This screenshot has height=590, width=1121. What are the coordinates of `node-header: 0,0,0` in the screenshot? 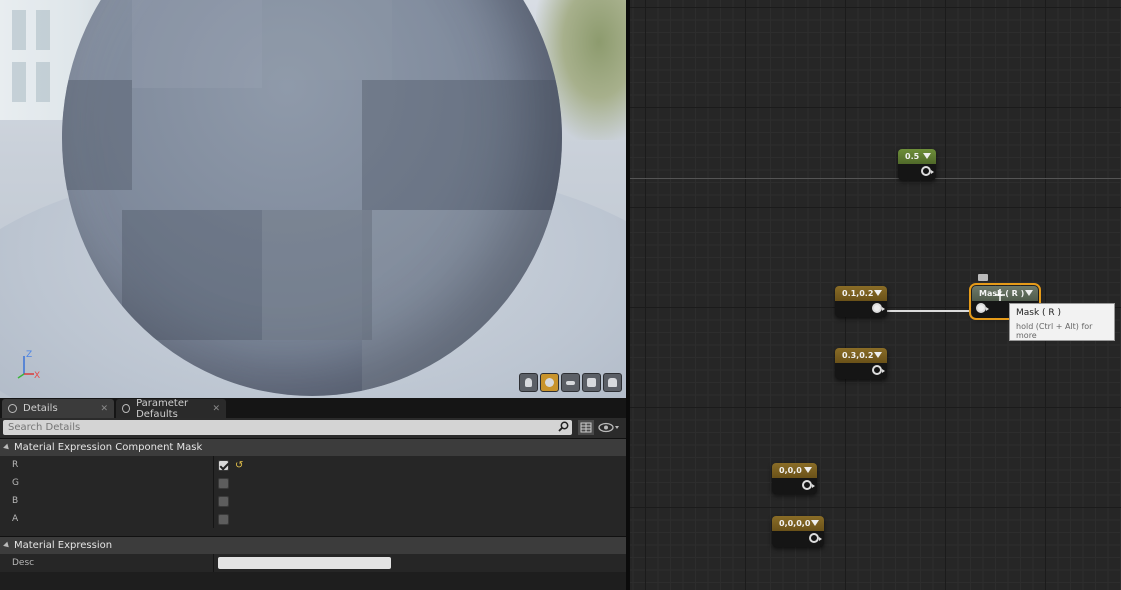 It's located at (794, 470).